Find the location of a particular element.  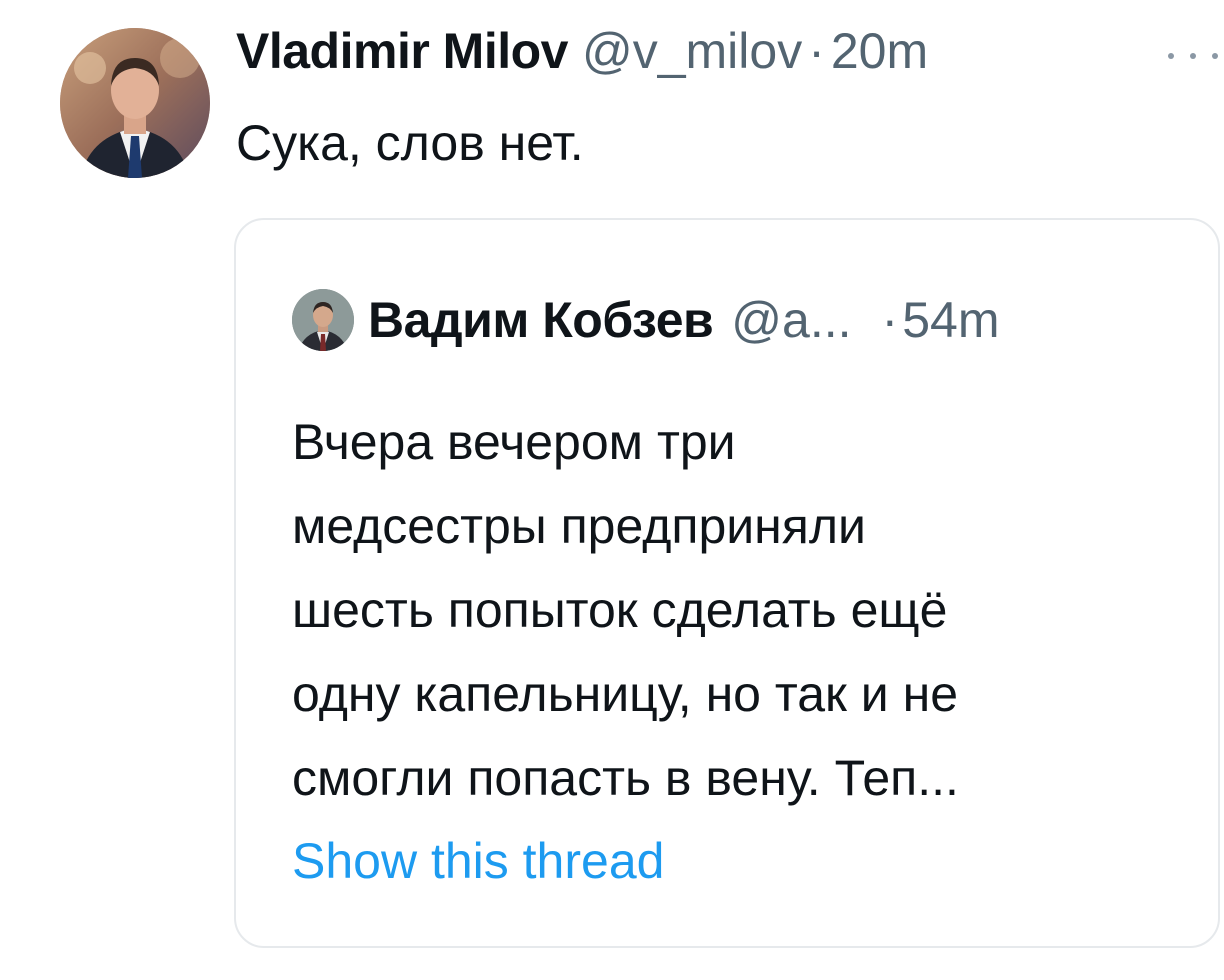

tweet-text: Сука, слов нет. is located at coordinates (410, 143).